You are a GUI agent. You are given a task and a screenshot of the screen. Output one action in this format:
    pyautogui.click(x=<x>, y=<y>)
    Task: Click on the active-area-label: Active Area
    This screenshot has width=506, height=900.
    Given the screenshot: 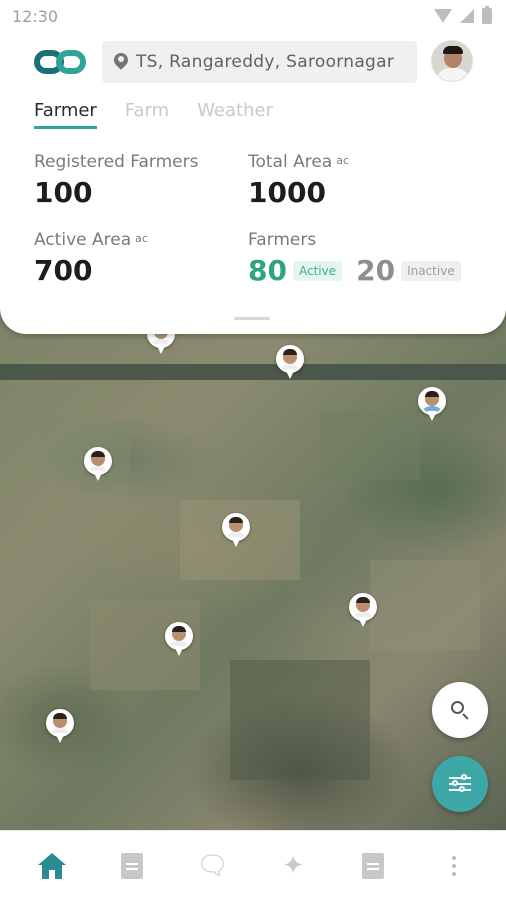 What is the action you would take?
    pyautogui.click(x=83, y=240)
    